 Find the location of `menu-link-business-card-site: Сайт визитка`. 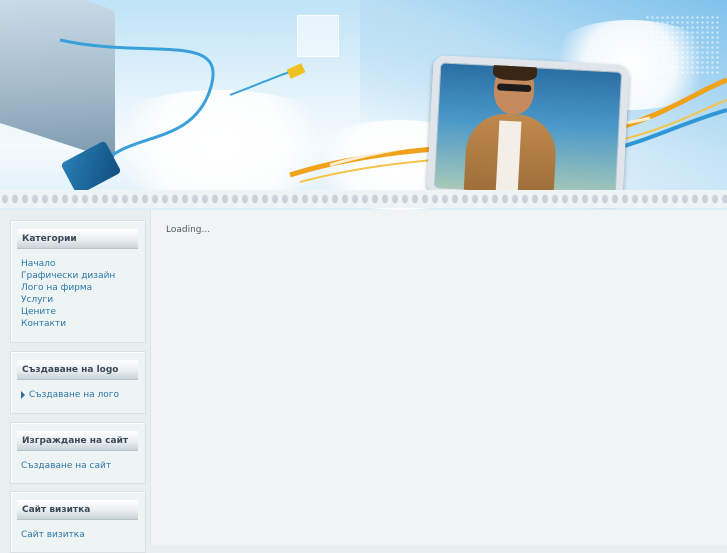

menu-link-business-card-site: Сайт визитка is located at coordinates (53, 535).